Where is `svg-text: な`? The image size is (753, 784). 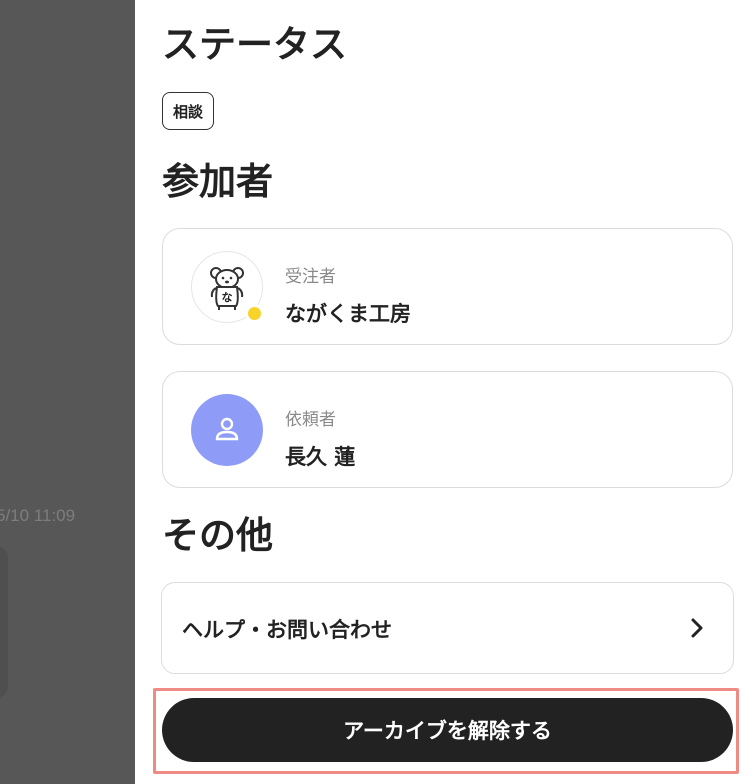
svg-text: な is located at coordinates (227, 297).